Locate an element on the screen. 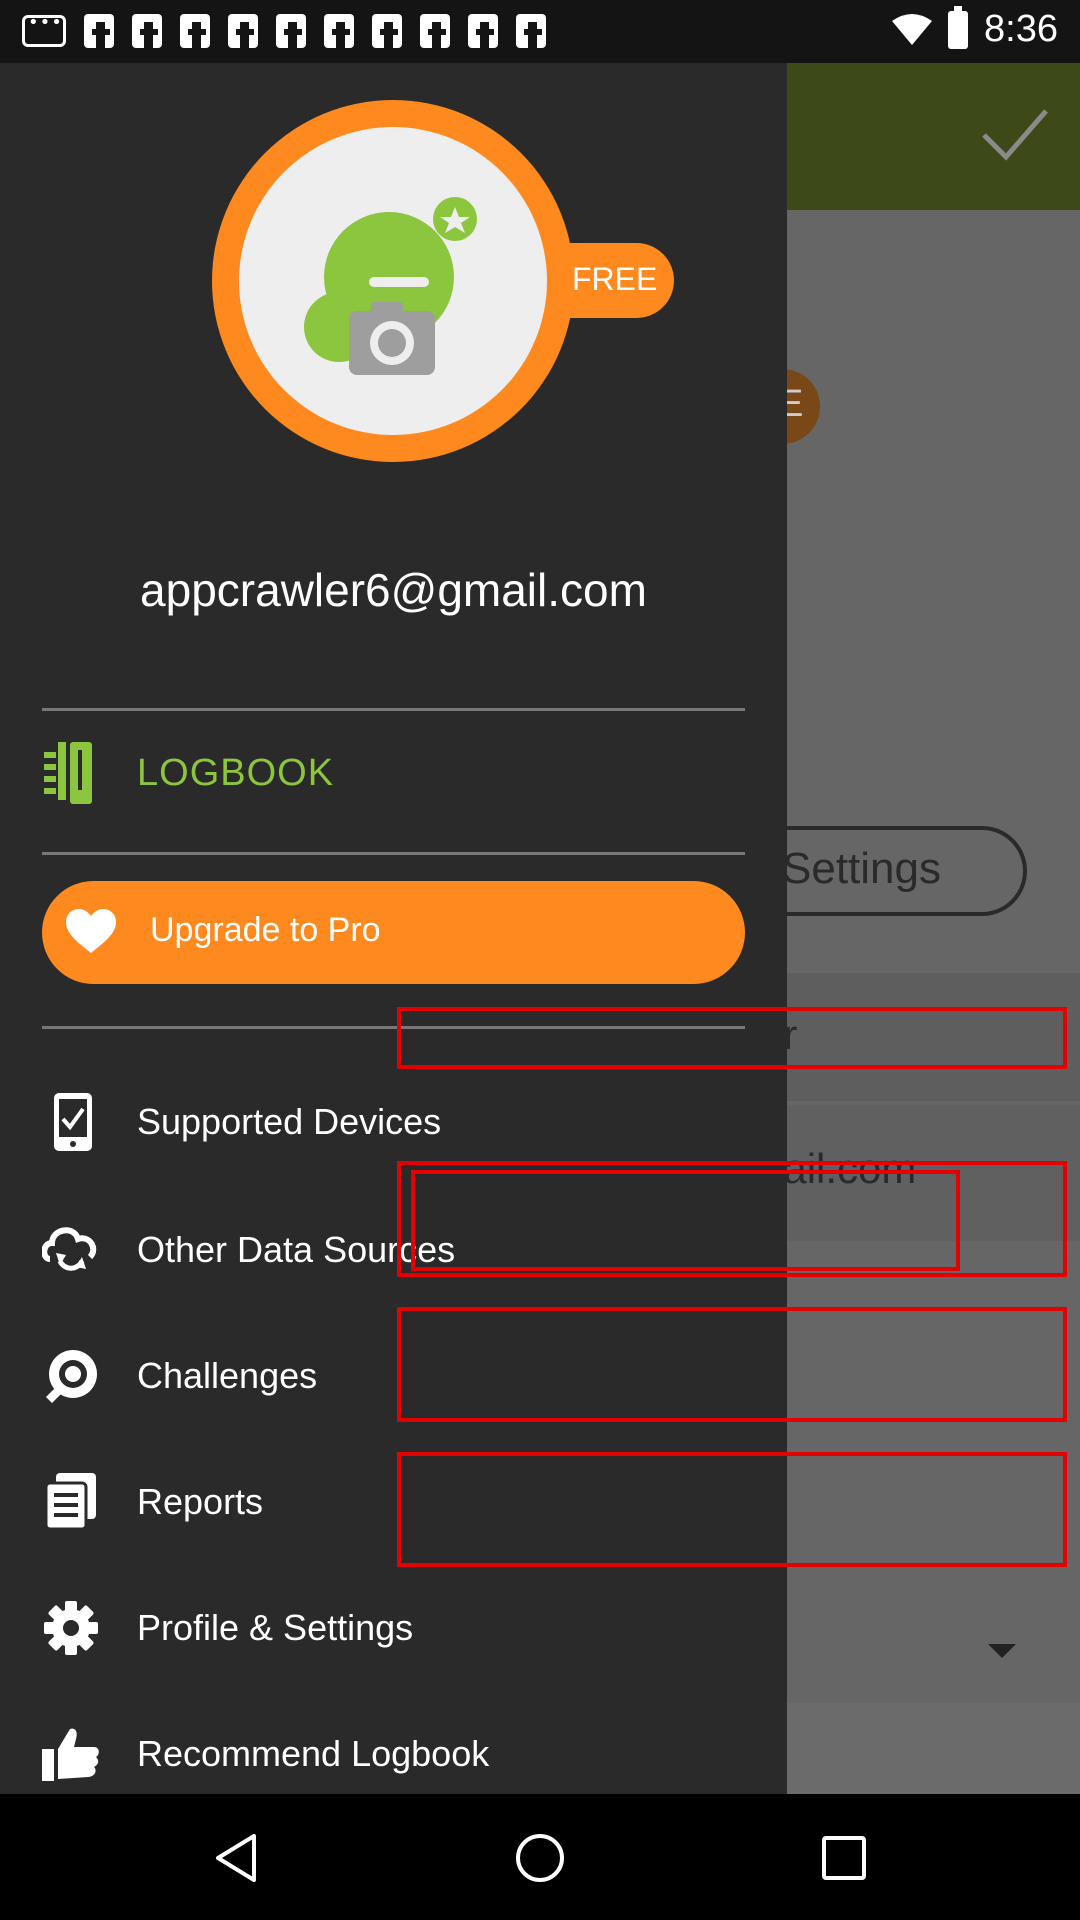 Image resolution: width=1080 pixels, height=1920 pixels. back-icon is located at coordinates (236, 1858).